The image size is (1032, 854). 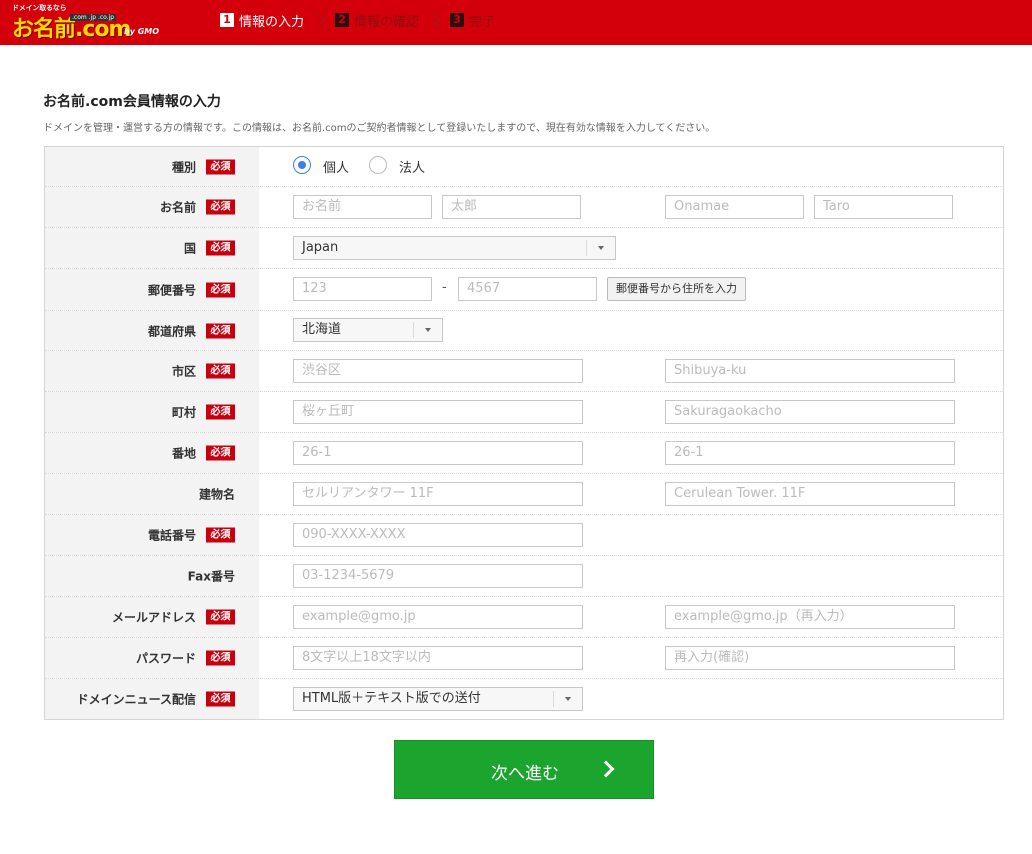 I want to click on step-label: 完了, so click(x=482, y=22).